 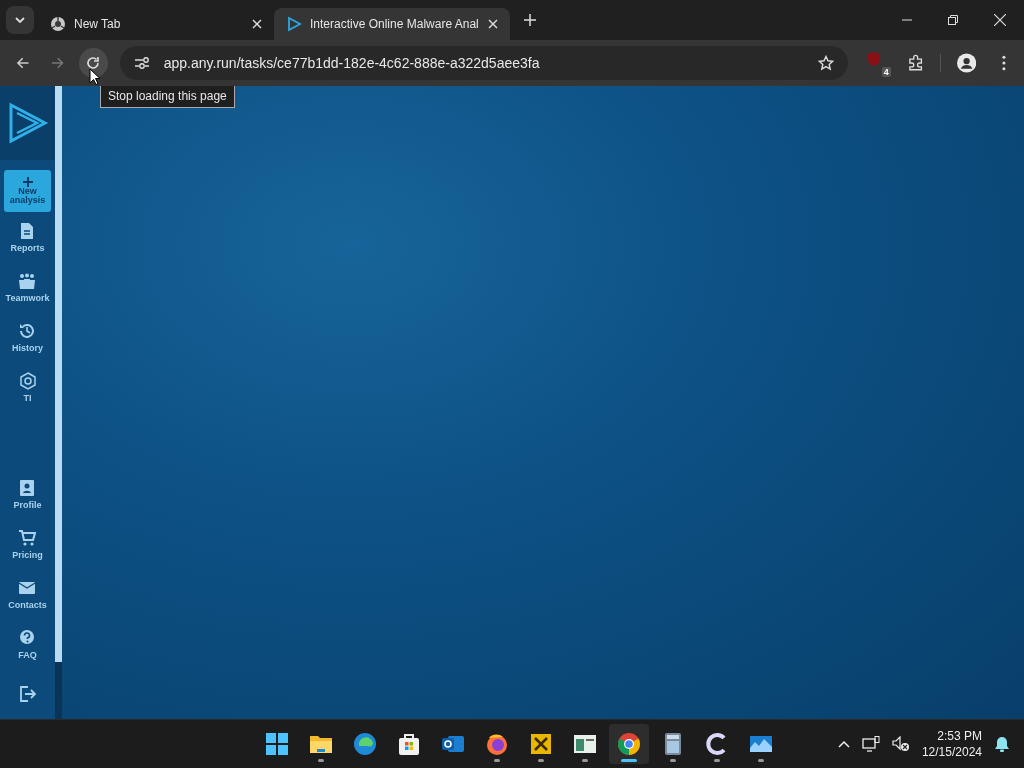 I want to click on sidebar-item: TI, so click(x=27, y=387).